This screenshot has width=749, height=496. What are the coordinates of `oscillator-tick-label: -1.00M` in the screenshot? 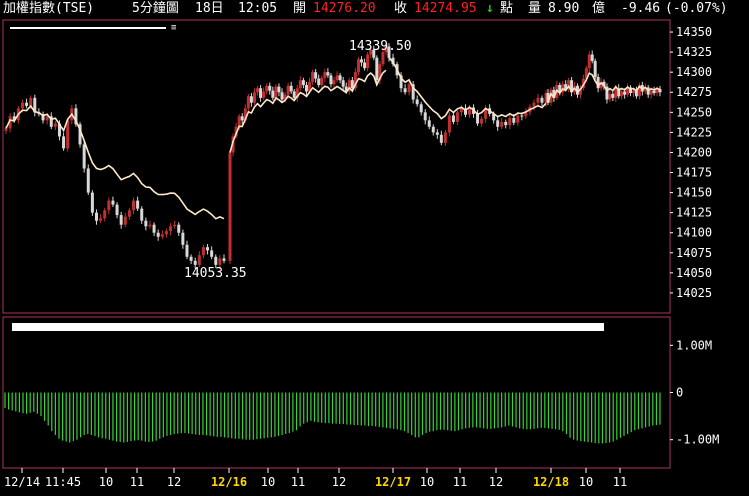 It's located at (697, 440).